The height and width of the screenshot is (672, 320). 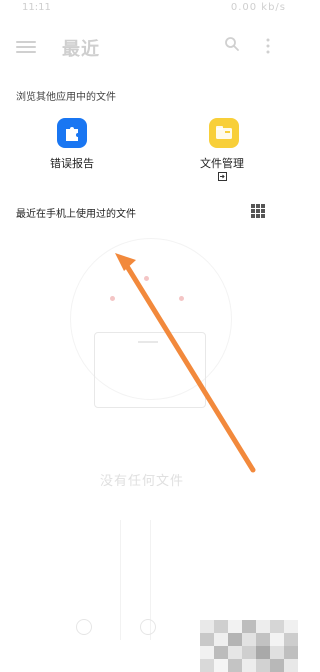 What do you see at coordinates (149, 48) in the screenshot?
I see `app-bar: 最近` at bounding box center [149, 48].